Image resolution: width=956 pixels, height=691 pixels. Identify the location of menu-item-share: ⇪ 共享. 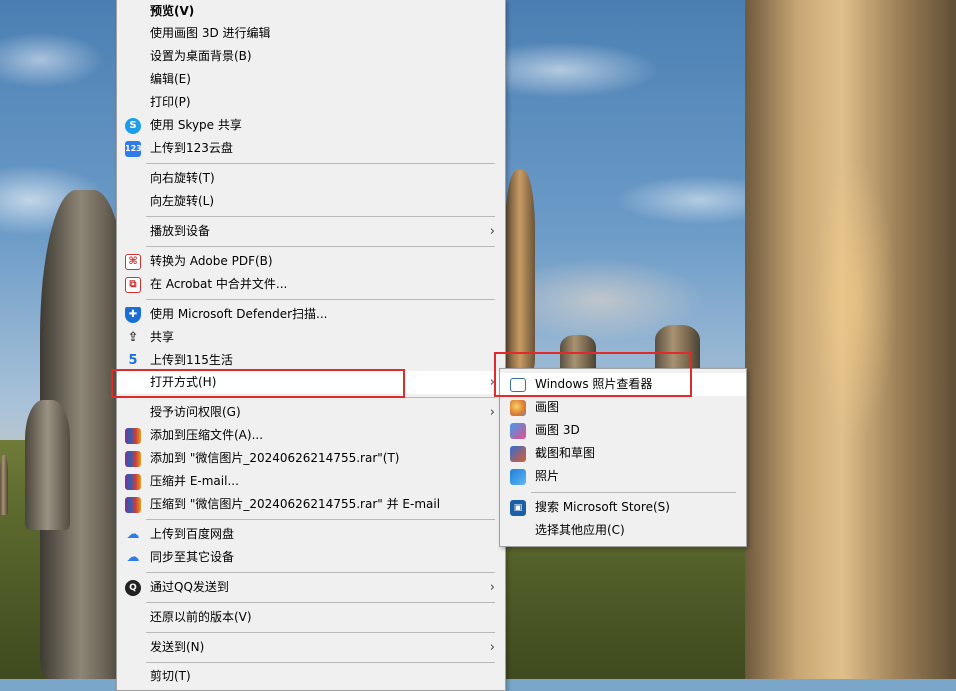
(311, 337).